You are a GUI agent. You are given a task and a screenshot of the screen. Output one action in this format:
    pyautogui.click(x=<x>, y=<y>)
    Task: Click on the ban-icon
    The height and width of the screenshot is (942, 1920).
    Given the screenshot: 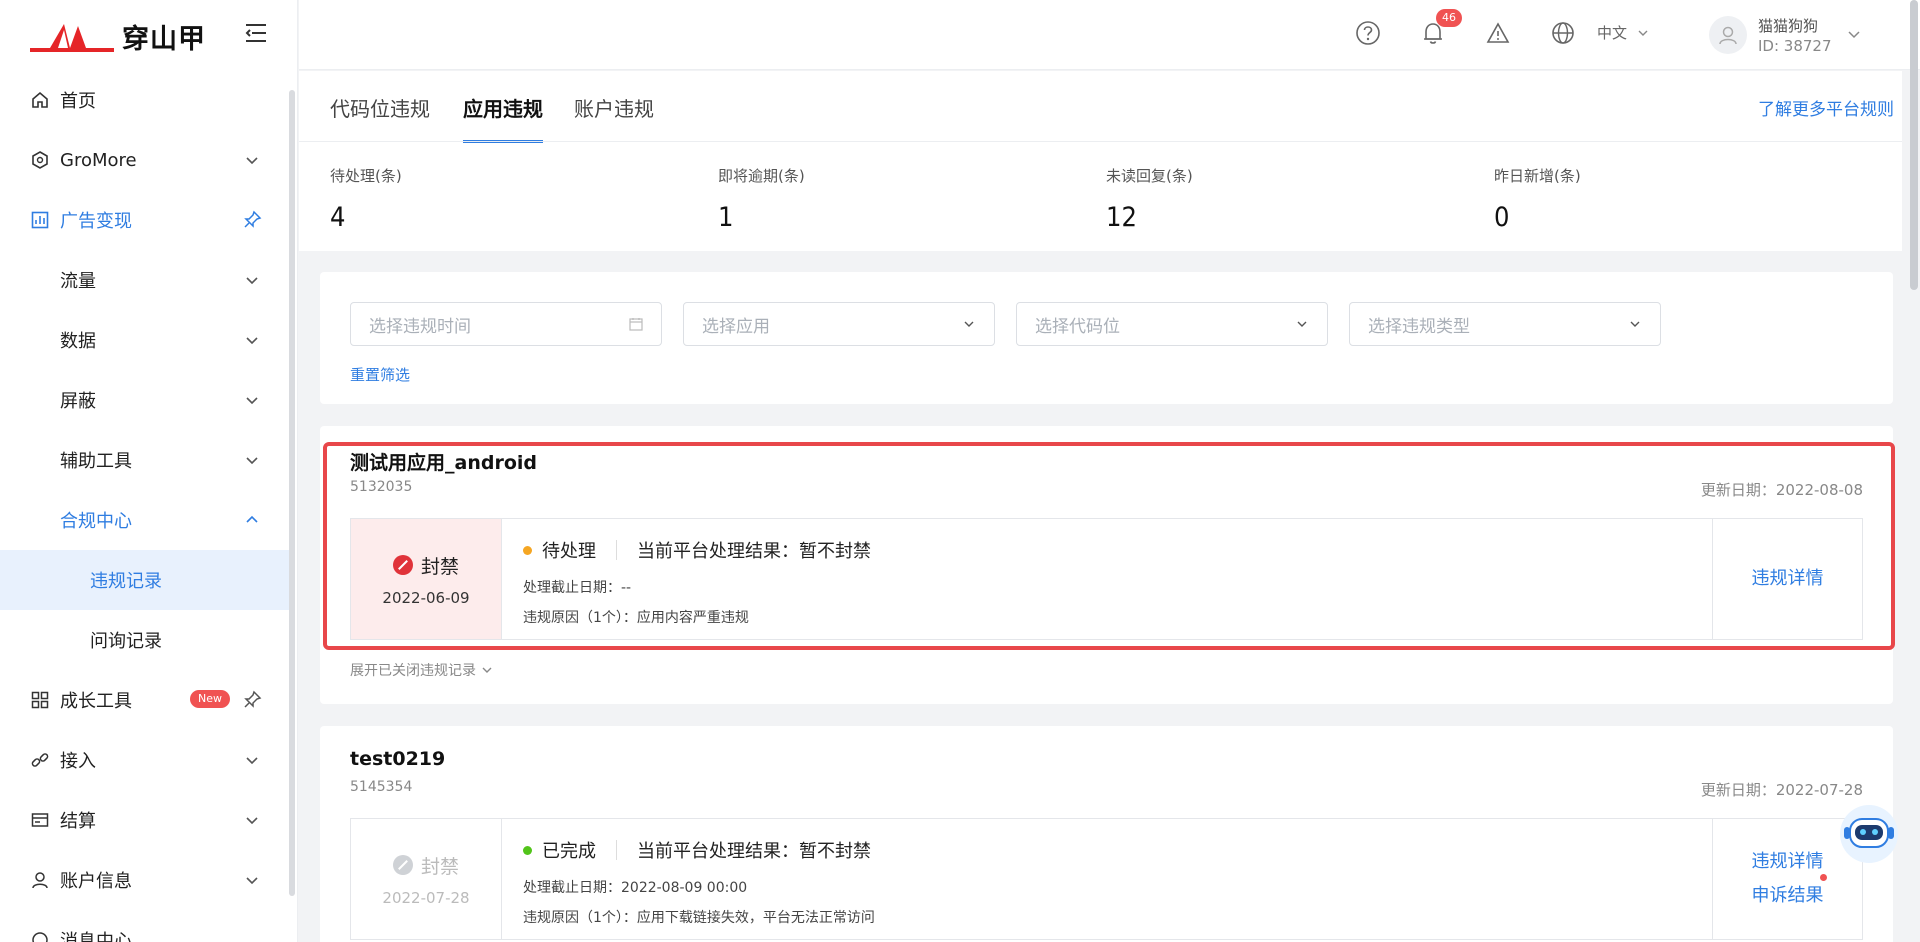 What is the action you would take?
    pyautogui.click(x=402, y=865)
    